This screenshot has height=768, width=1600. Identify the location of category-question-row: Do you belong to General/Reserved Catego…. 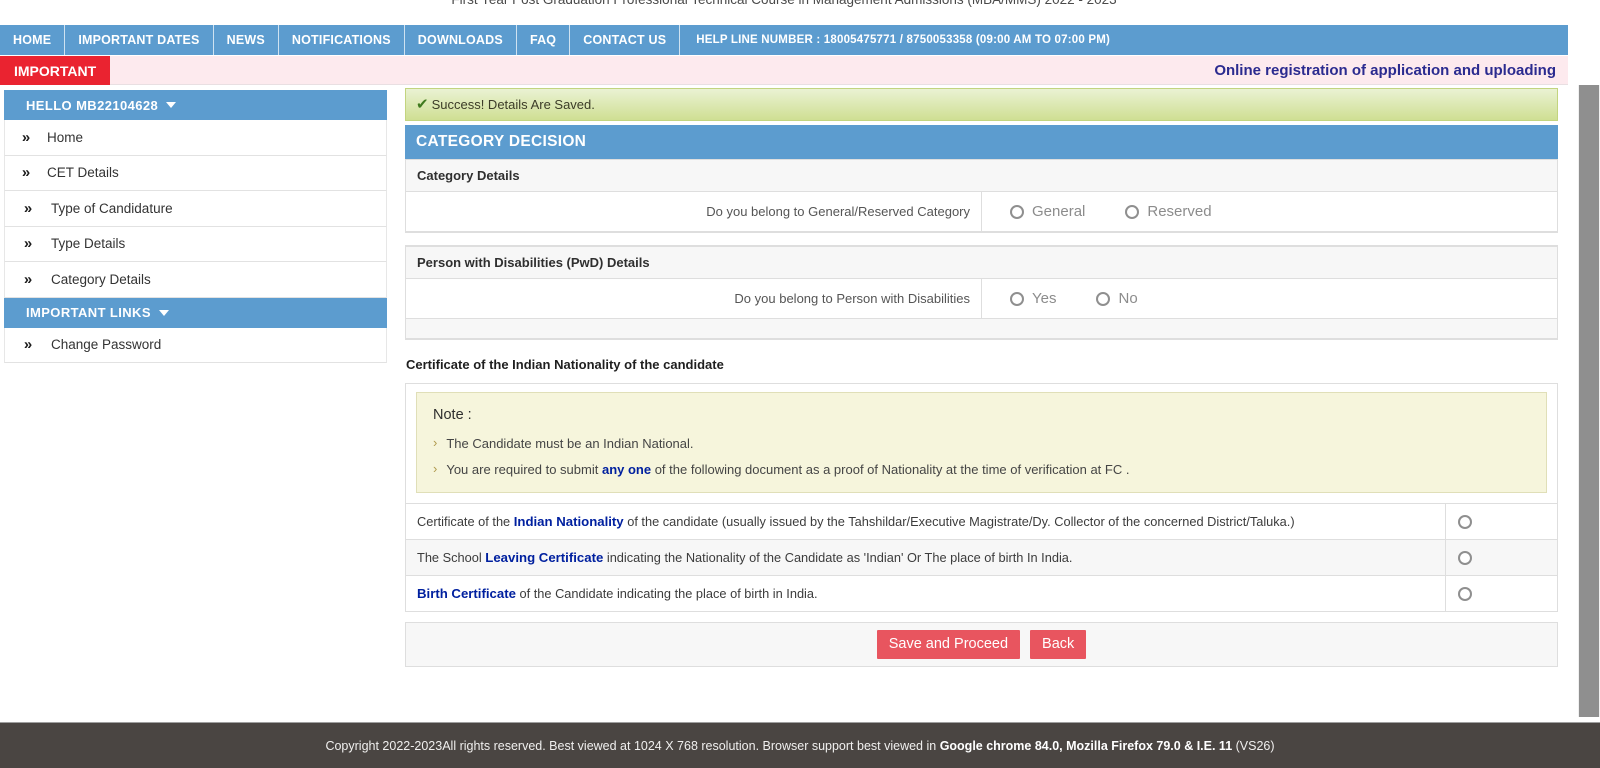
(981, 212).